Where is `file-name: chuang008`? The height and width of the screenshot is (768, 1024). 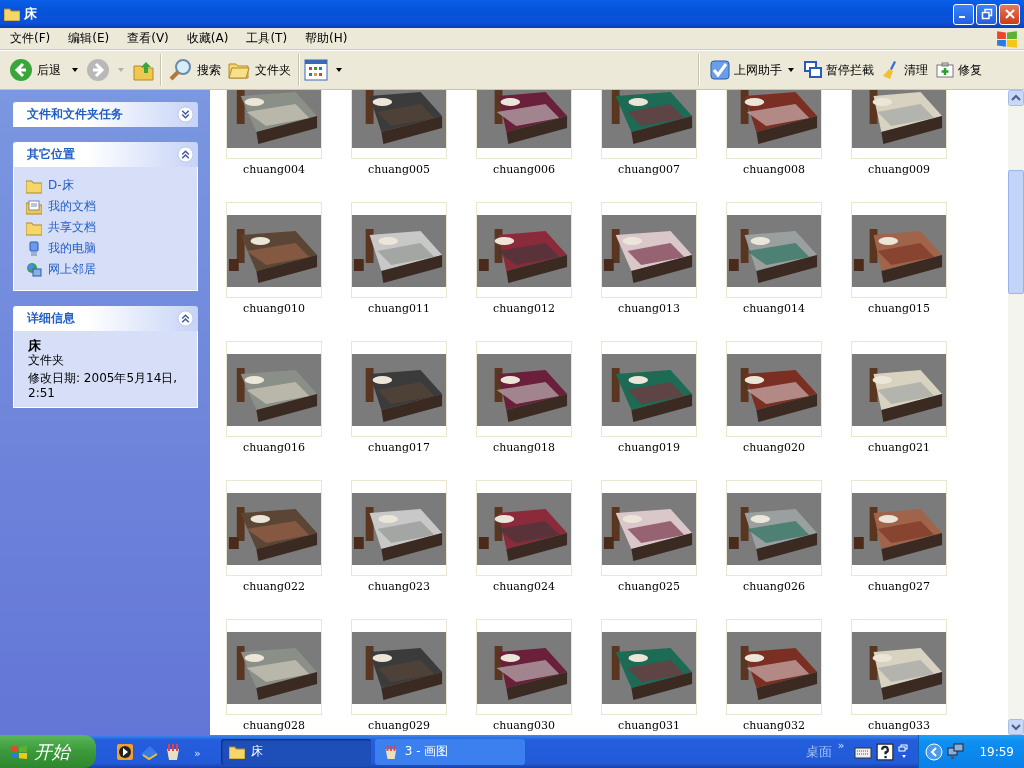 file-name: chuang008 is located at coordinates (774, 169).